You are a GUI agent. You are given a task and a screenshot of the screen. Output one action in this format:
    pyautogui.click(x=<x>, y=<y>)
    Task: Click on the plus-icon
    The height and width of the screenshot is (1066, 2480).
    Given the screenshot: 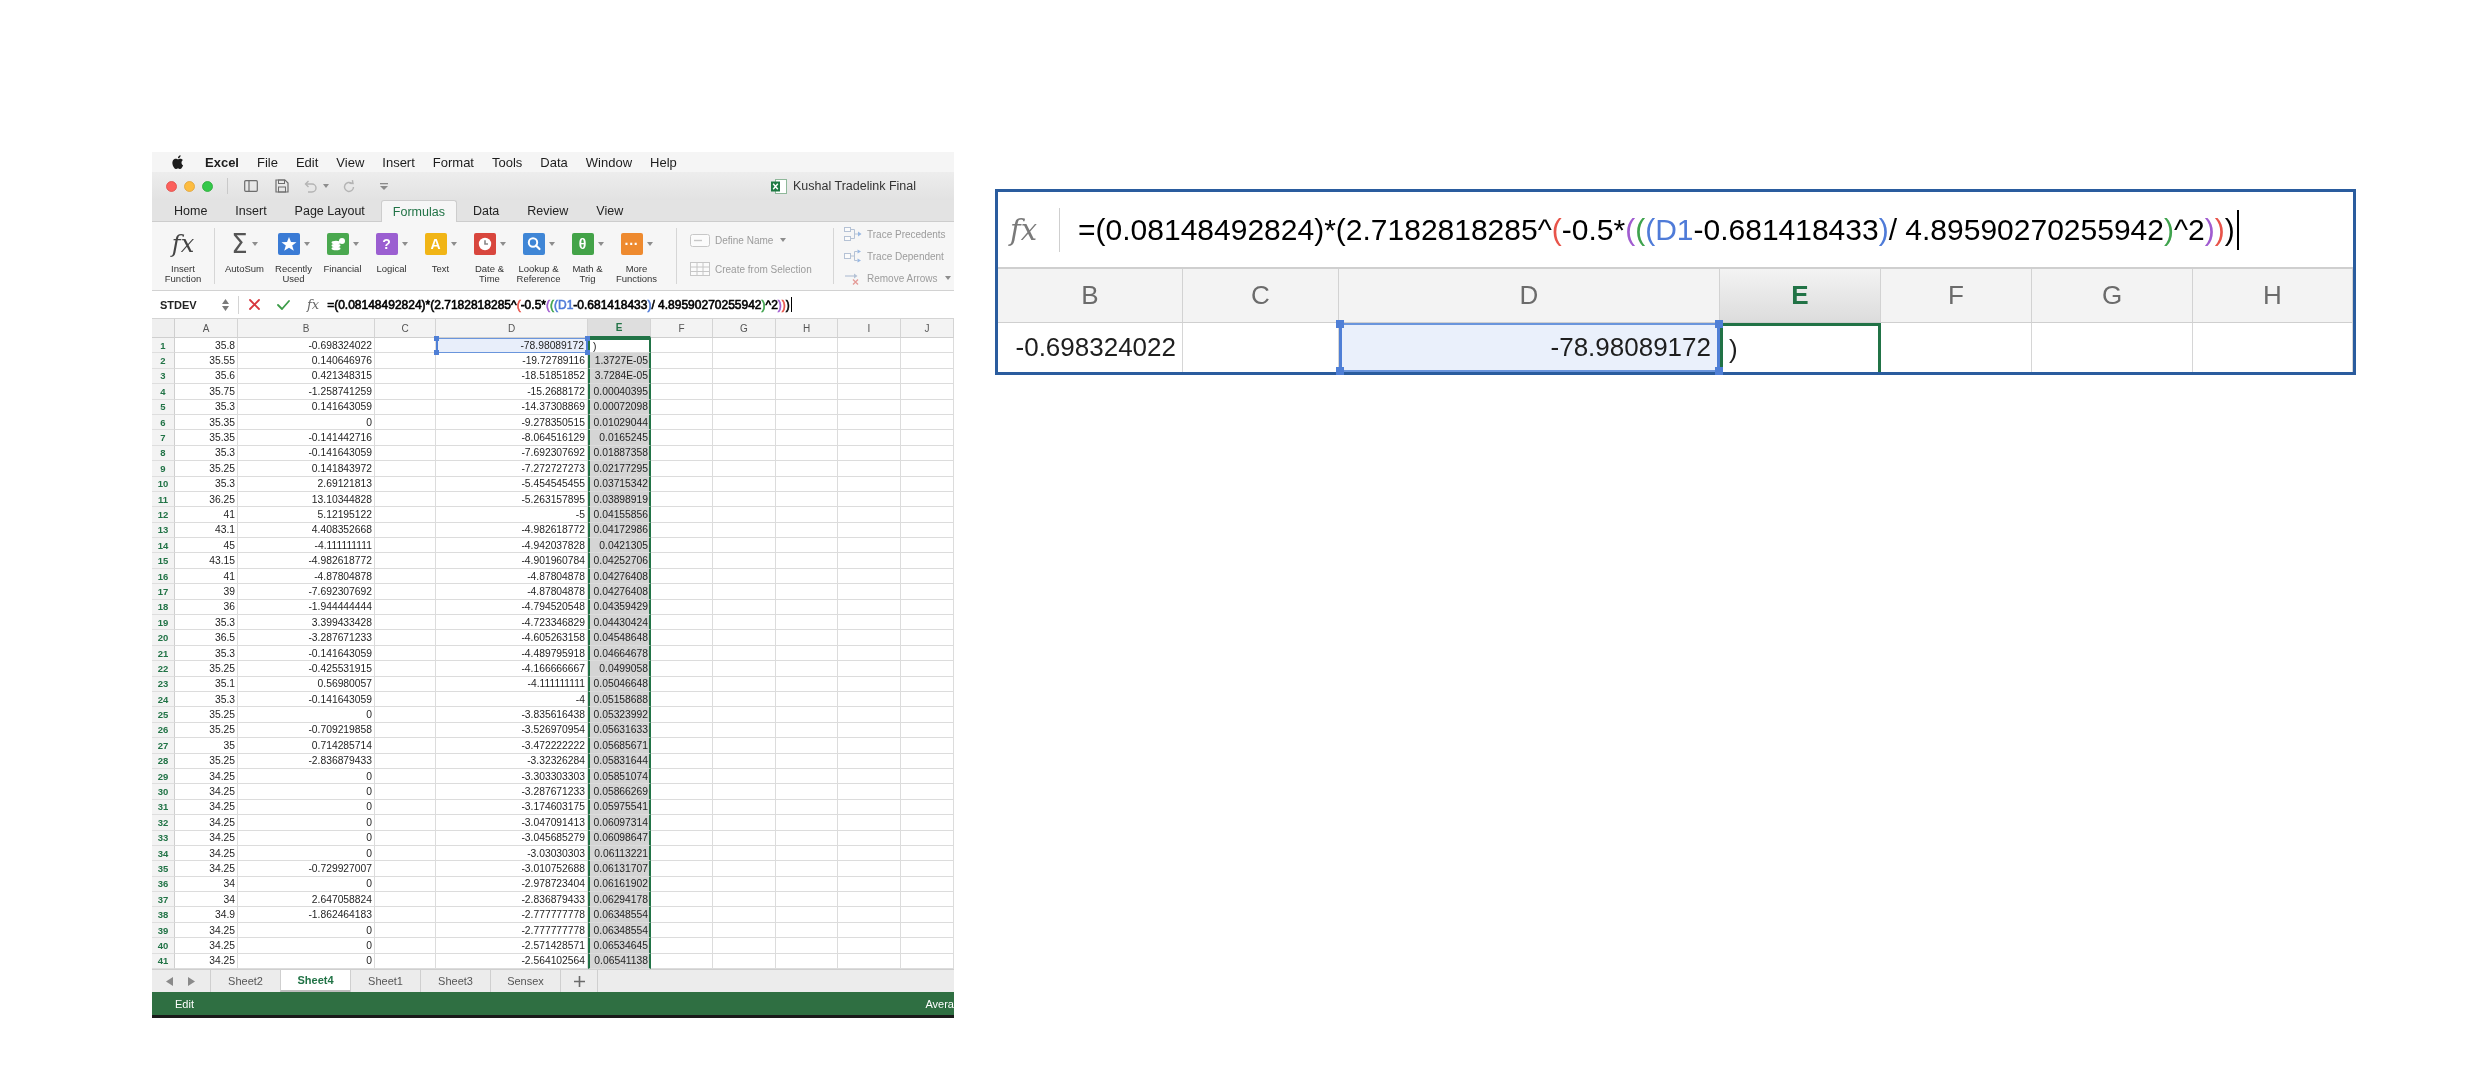 What is the action you would take?
    pyautogui.click(x=579, y=981)
    